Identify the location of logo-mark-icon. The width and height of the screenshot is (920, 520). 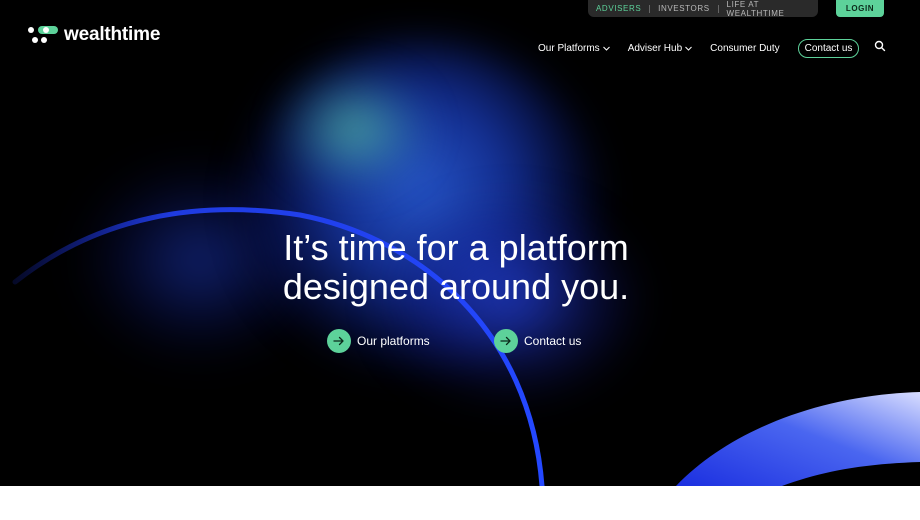
(43, 35).